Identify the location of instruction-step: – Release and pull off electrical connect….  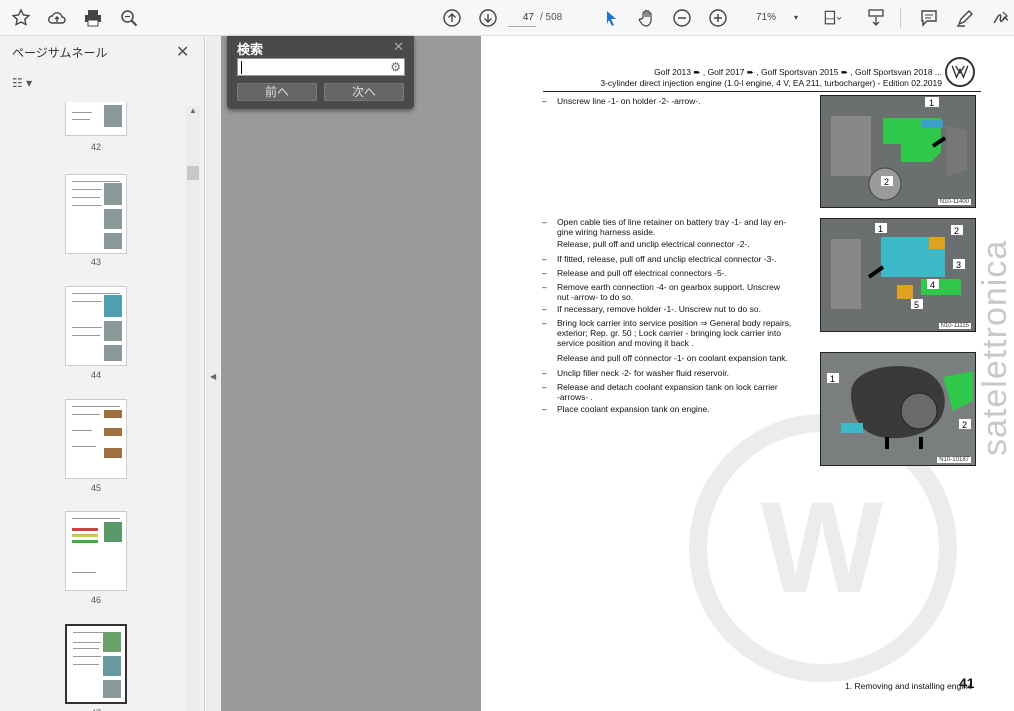
(634, 273).